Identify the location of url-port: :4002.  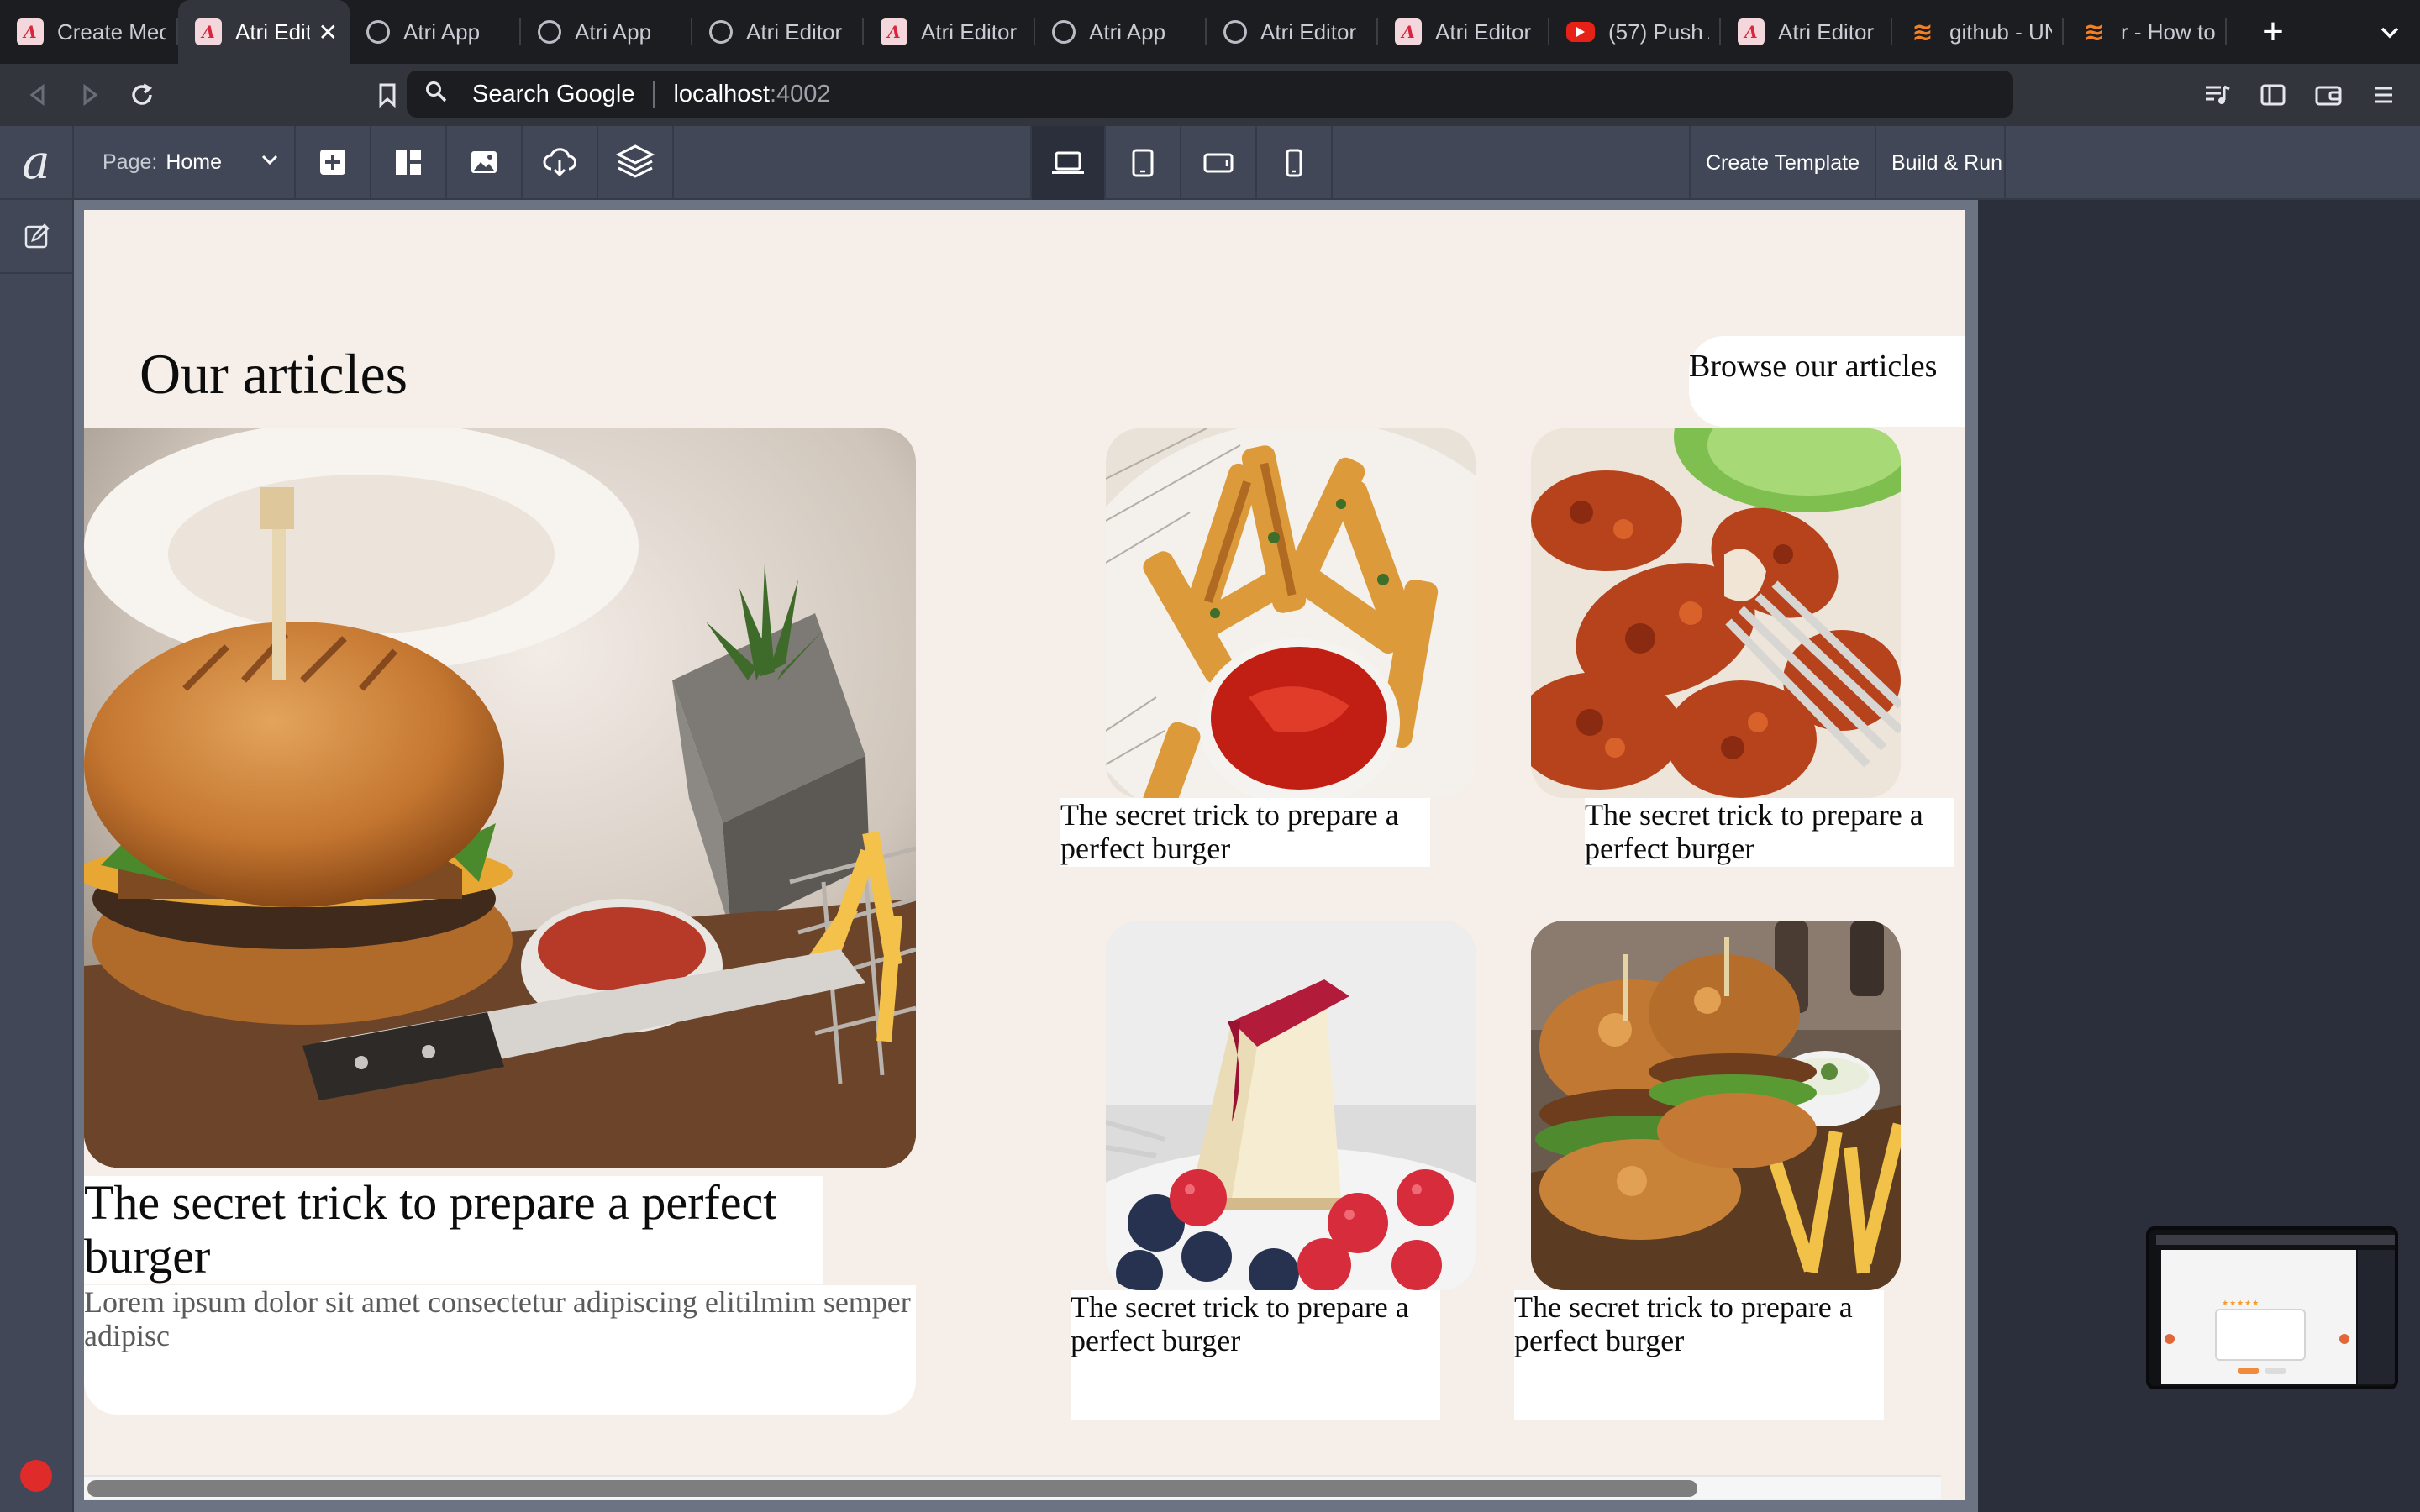
(800, 94).